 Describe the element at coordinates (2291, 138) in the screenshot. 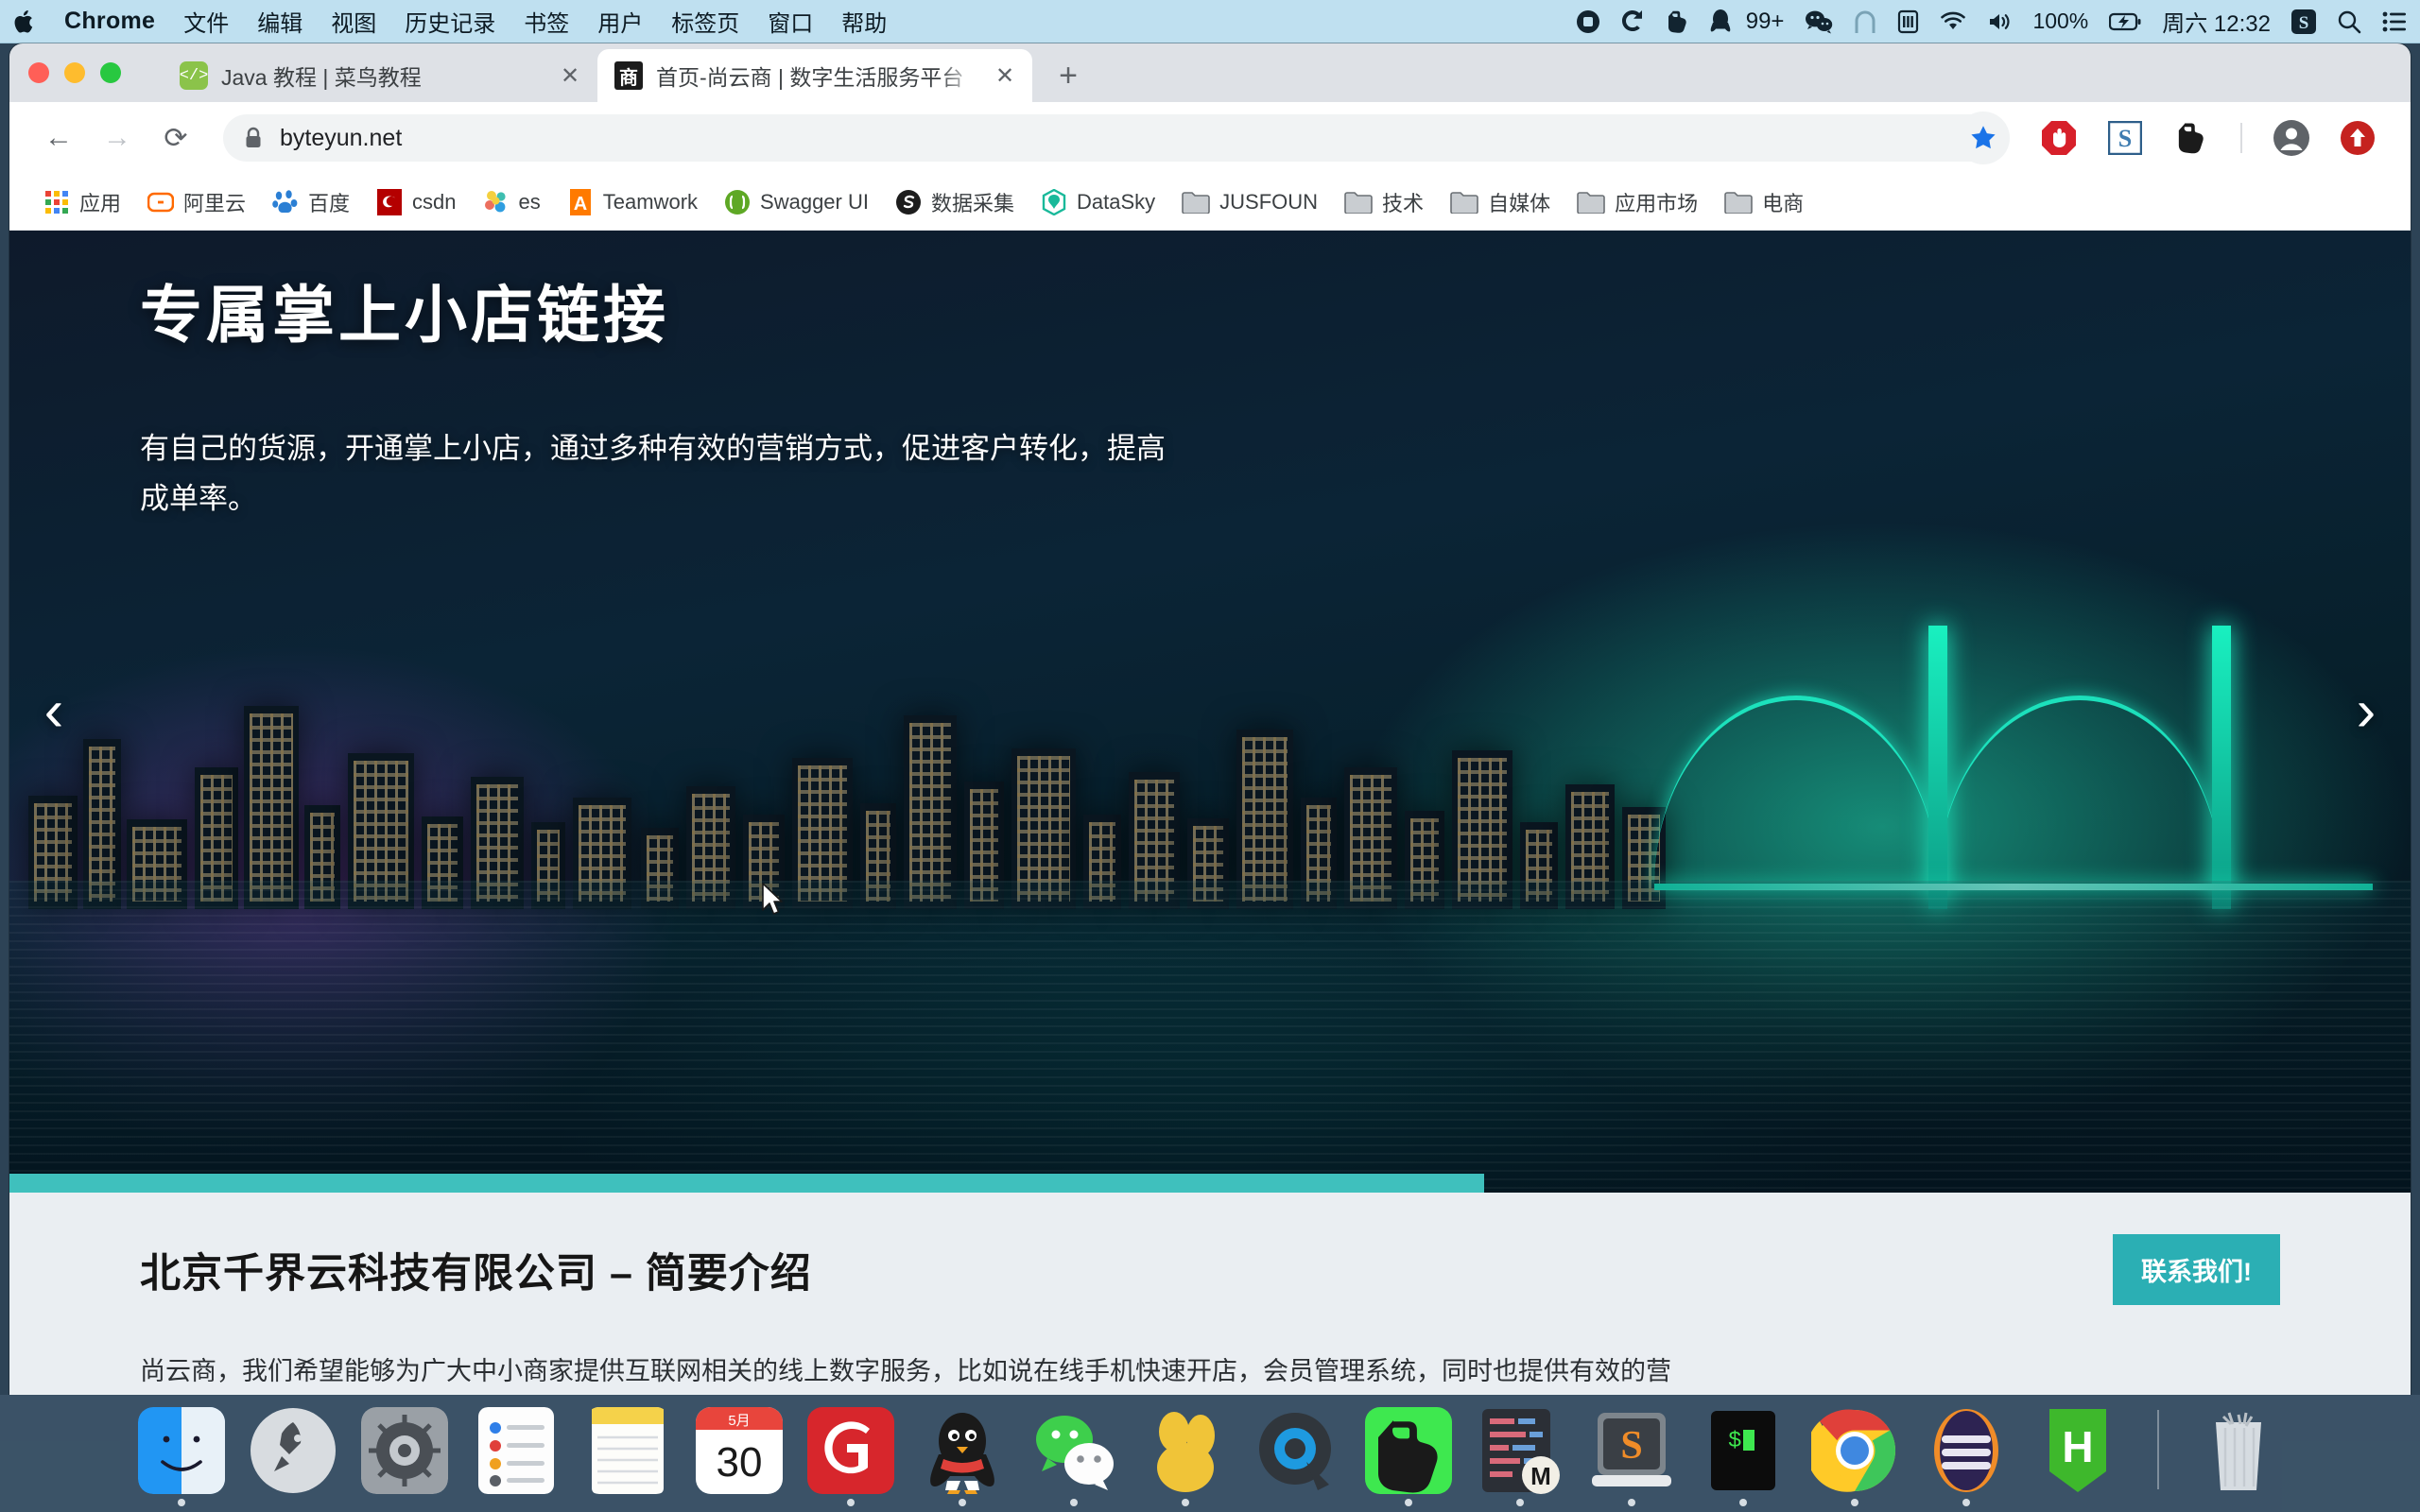

I see `profile-avatar-icon` at that location.